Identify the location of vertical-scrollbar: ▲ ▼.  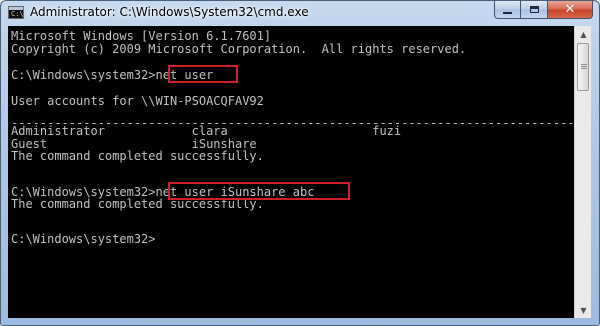
(582, 172).